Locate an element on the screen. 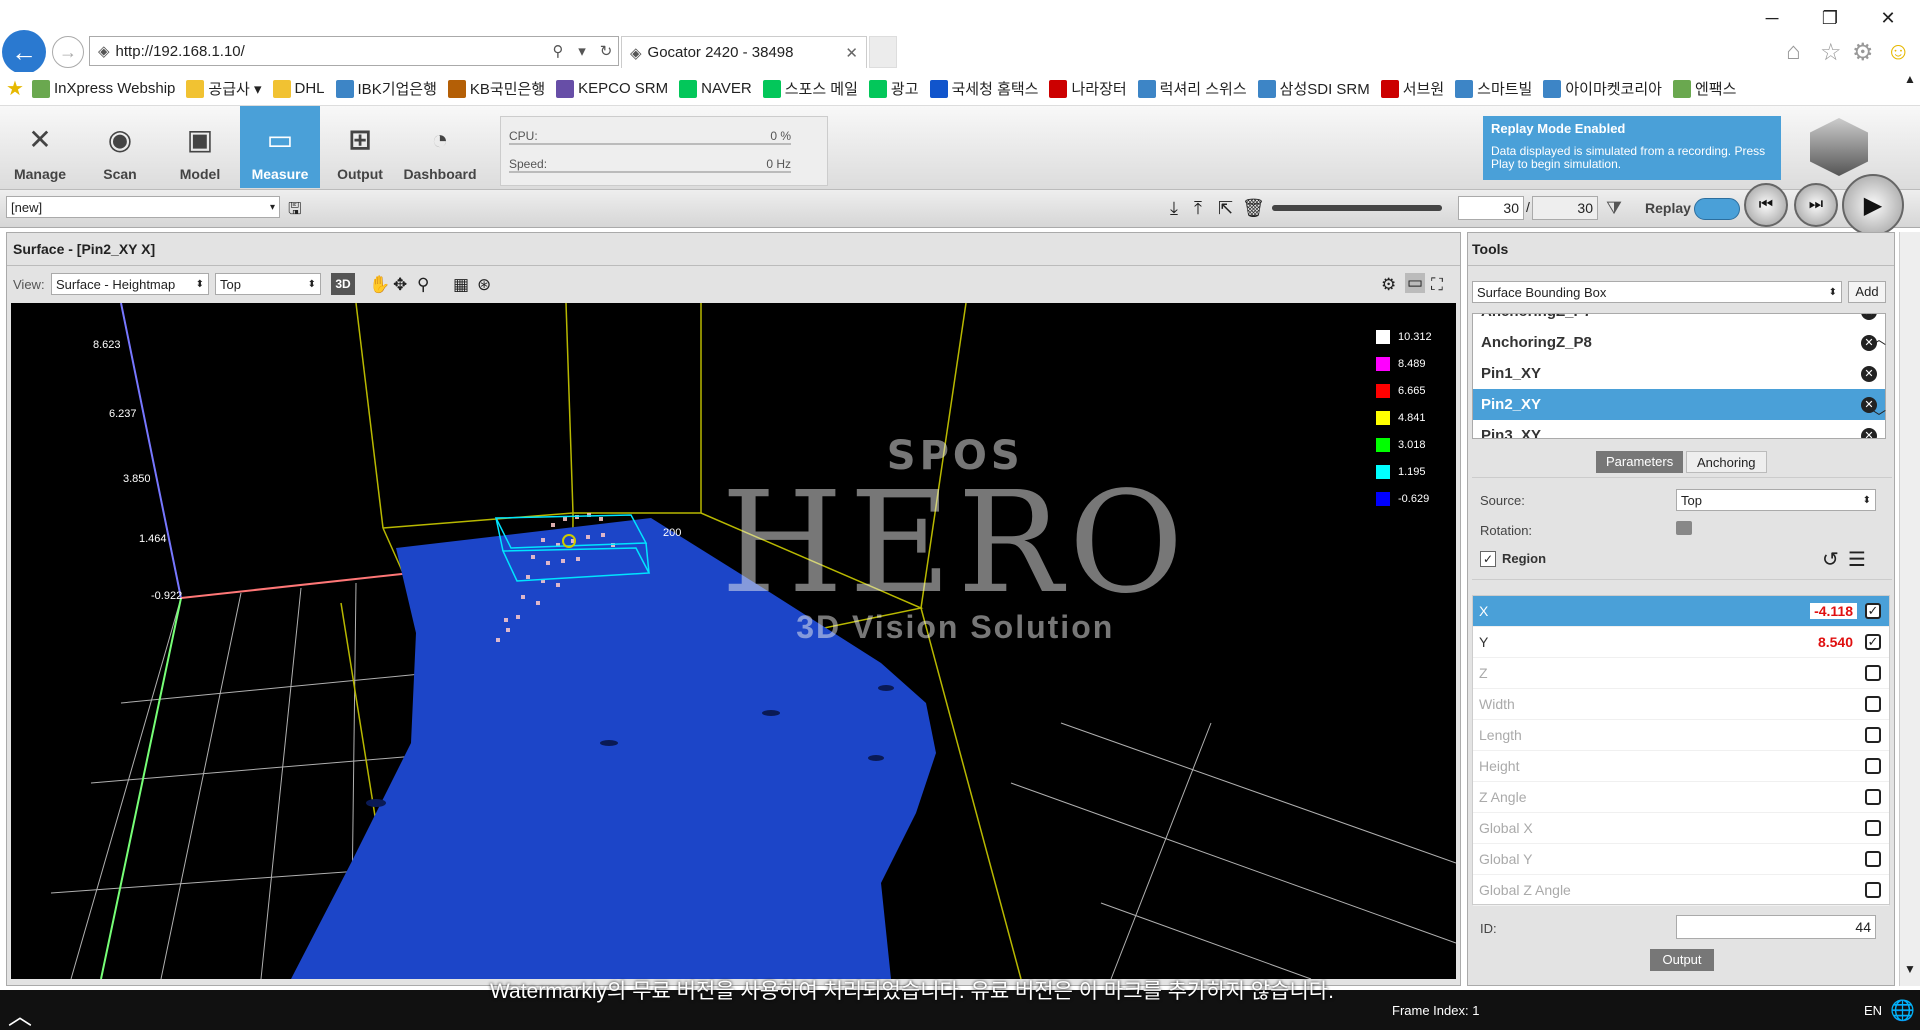 The height and width of the screenshot is (1031, 1920). scroll-up-icon: ▲ is located at coordinates (1910, 79).